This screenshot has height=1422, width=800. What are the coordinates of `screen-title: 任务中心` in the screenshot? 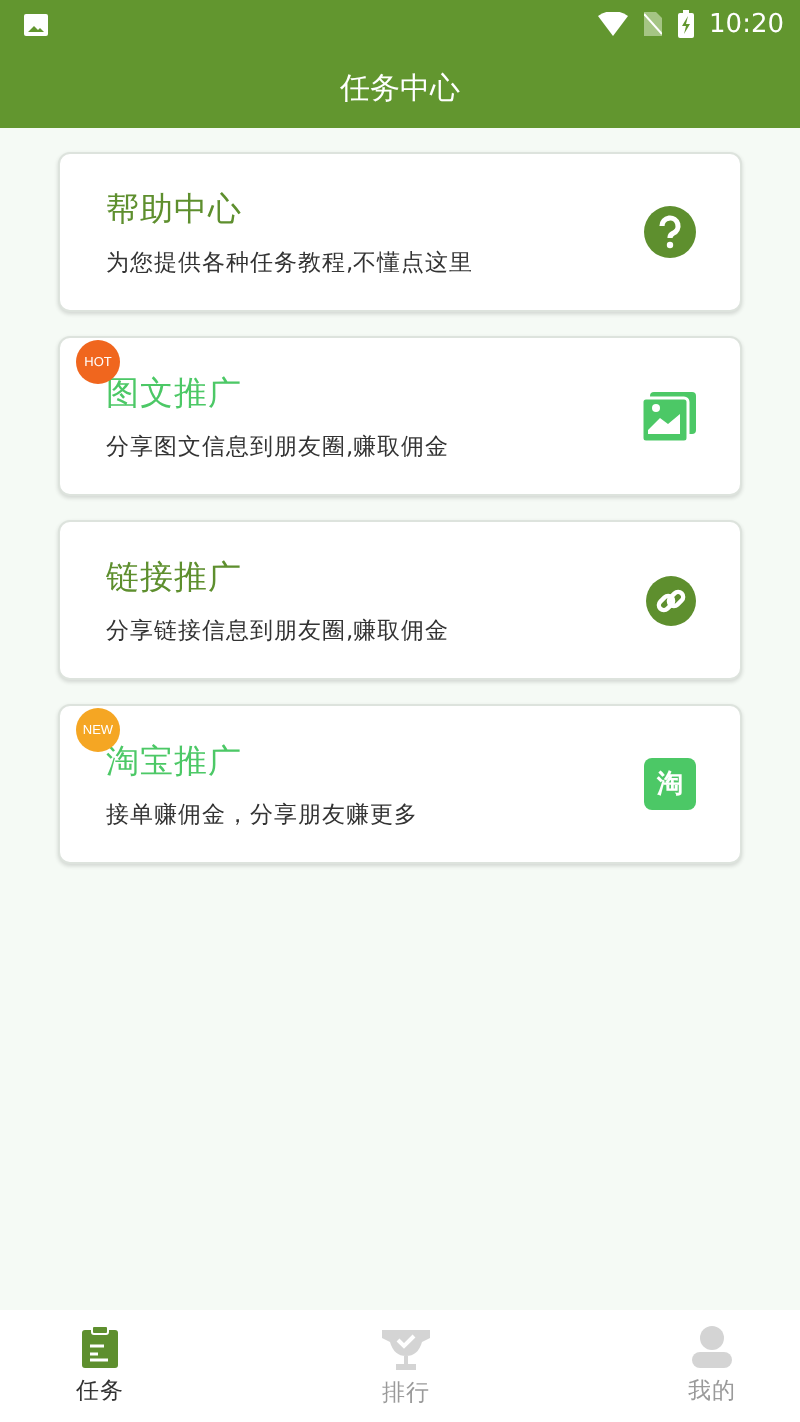 It's located at (400, 88).